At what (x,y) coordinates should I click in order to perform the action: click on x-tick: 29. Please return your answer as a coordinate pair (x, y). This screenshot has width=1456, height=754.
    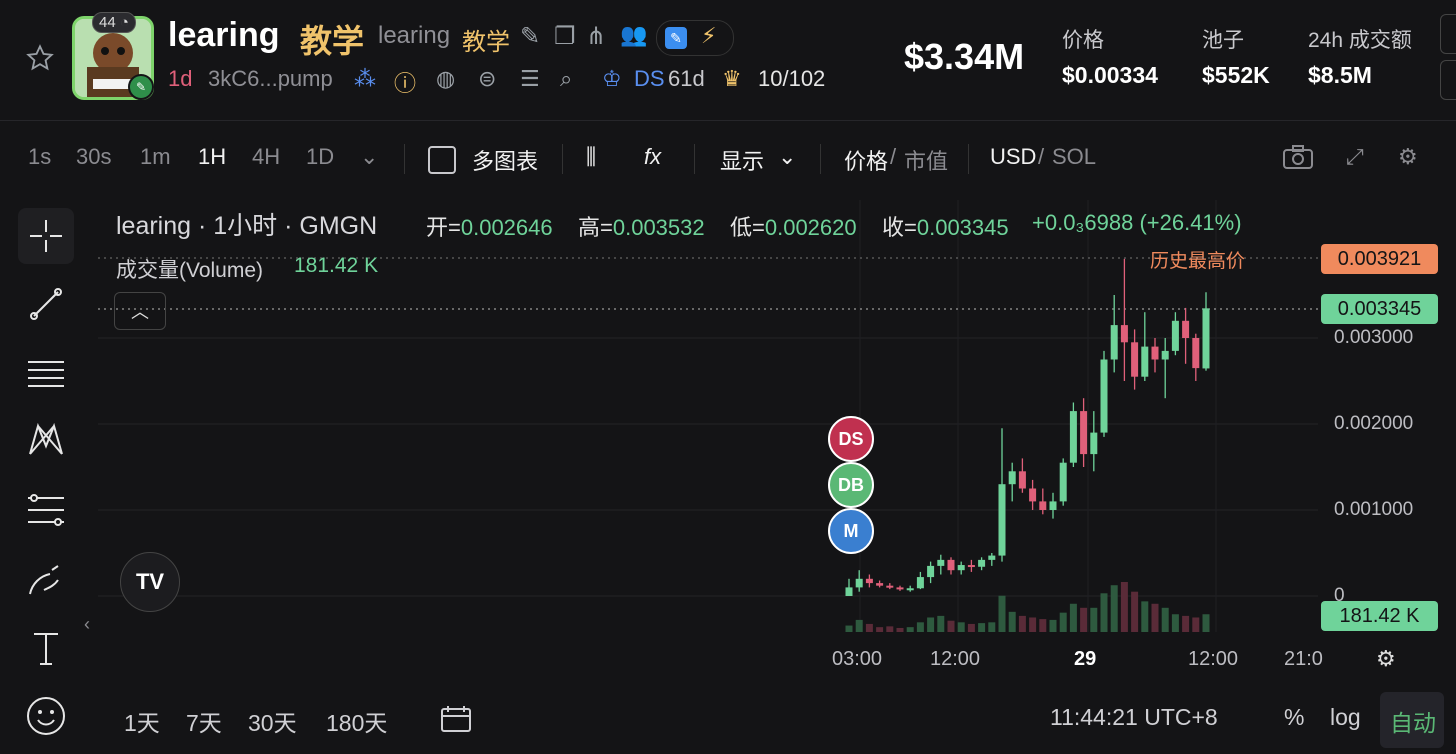
    Looking at the image, I should click on (1085, 659).